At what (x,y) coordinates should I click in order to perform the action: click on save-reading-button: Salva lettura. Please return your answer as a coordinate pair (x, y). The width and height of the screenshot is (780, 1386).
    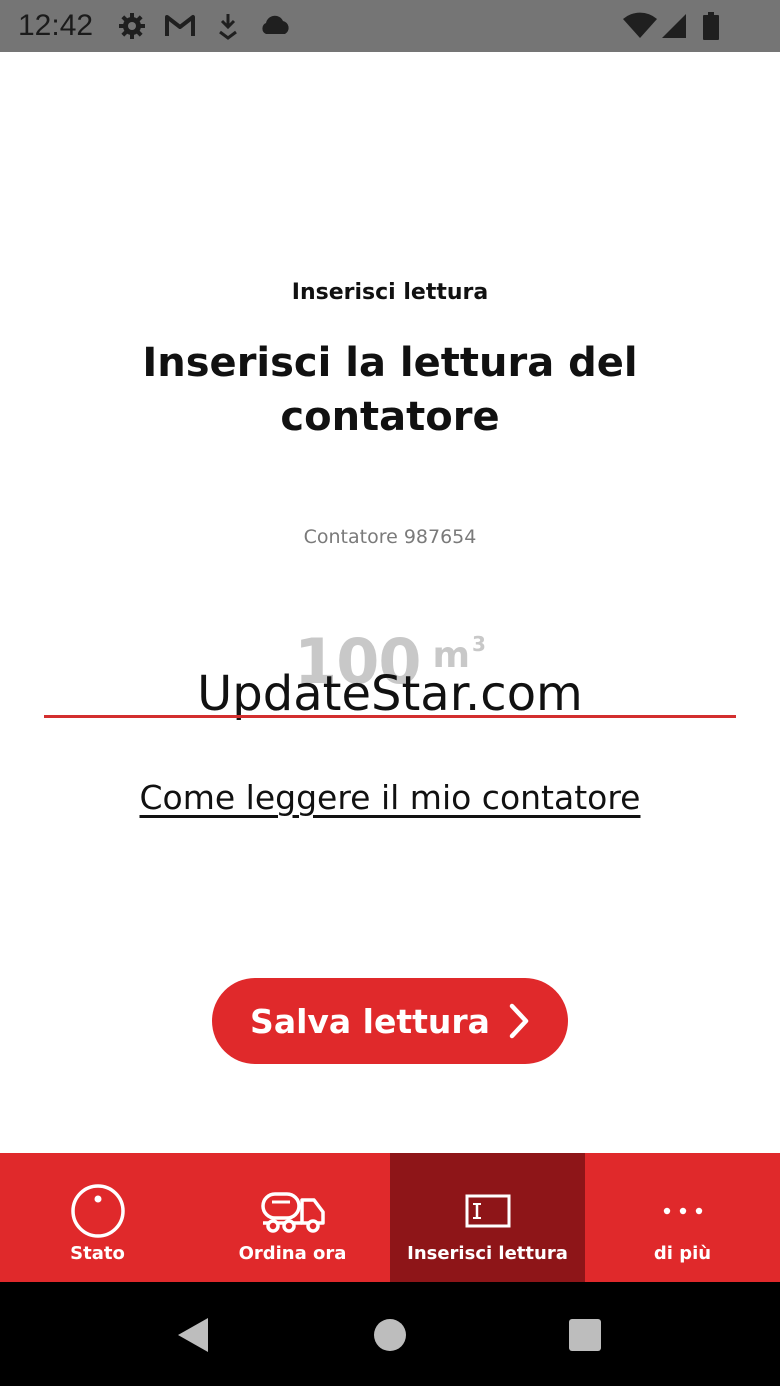
    Looking at the image, I should click on (390, 1021).